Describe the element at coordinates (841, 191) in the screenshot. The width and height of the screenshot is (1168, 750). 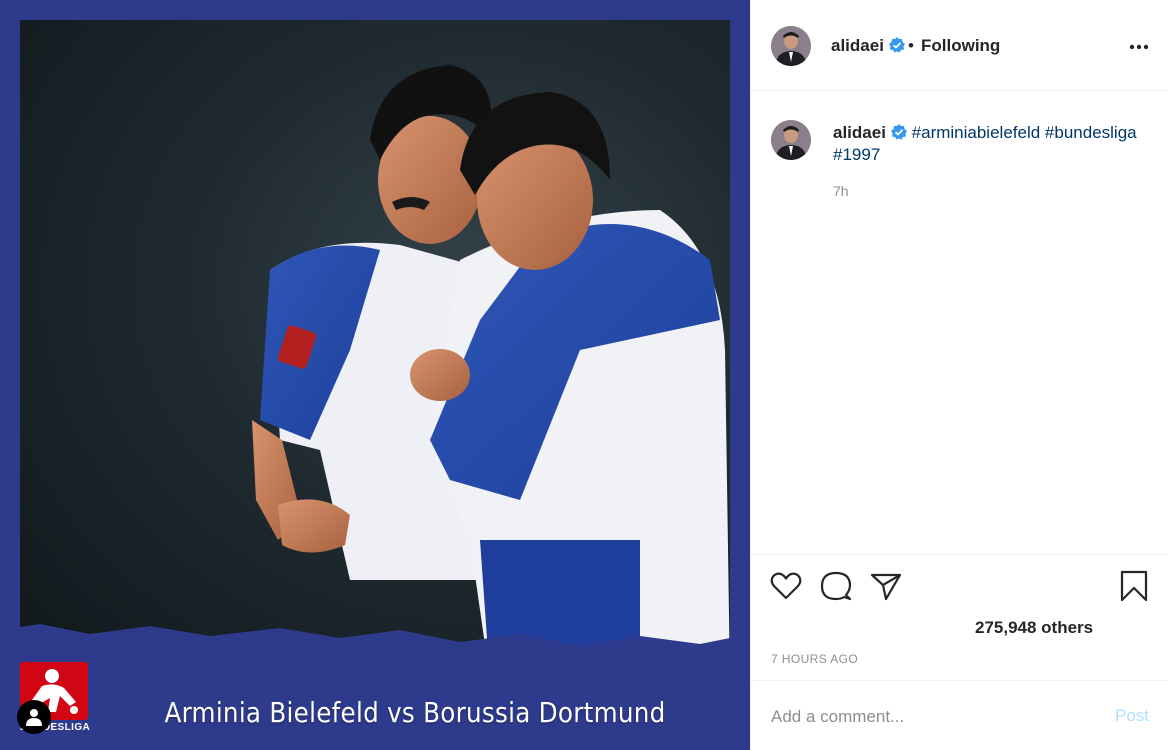
I see `caption-timestamp: 7h` at that location.